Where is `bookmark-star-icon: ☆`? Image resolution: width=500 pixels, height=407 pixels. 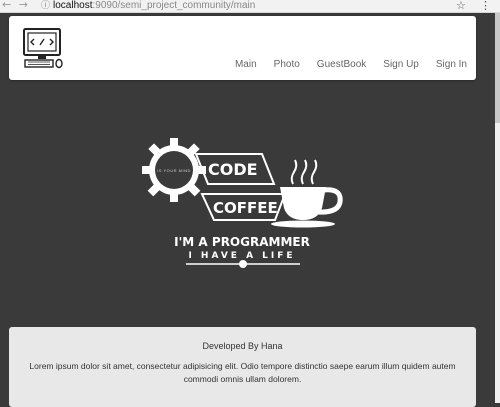 bookmark-star-icon: ☆ is located at coordinates (461, 6).